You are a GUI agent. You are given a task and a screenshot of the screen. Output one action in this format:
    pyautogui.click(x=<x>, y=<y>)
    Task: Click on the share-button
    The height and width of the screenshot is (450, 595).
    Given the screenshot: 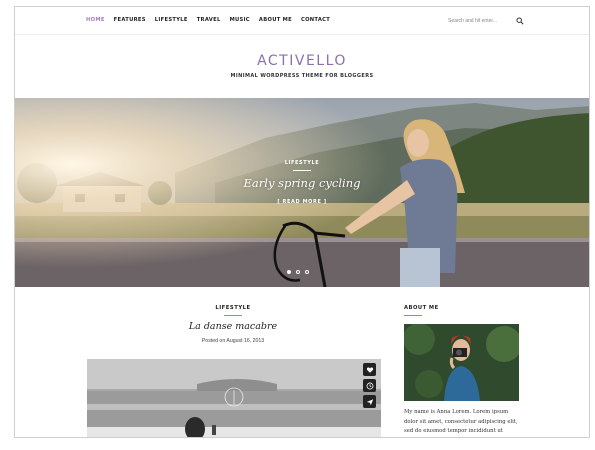 What is the action you would take?
    pyautogui.click(x=369, y=401)
    